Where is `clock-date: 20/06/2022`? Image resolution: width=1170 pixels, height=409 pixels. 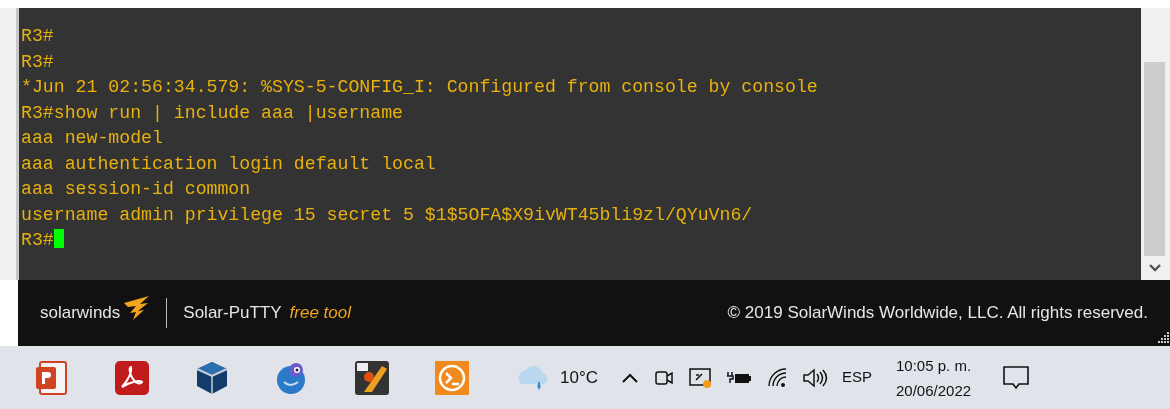
clock-date: 20/06/2022 is located at coordinates (934, 390).